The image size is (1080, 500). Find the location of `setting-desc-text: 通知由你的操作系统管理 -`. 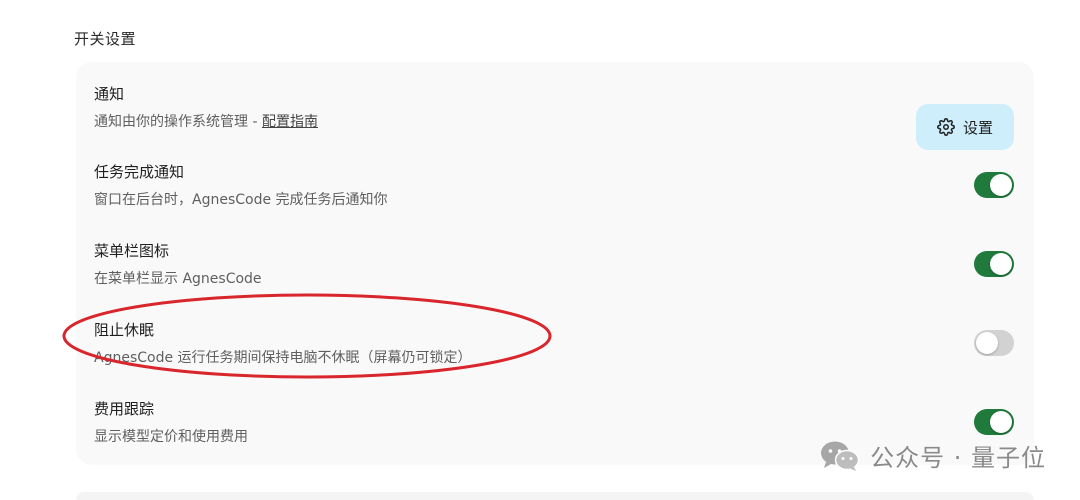

setting-desc-text: 通知由你的操作系统管理 - is located at coordinates (178, 122).